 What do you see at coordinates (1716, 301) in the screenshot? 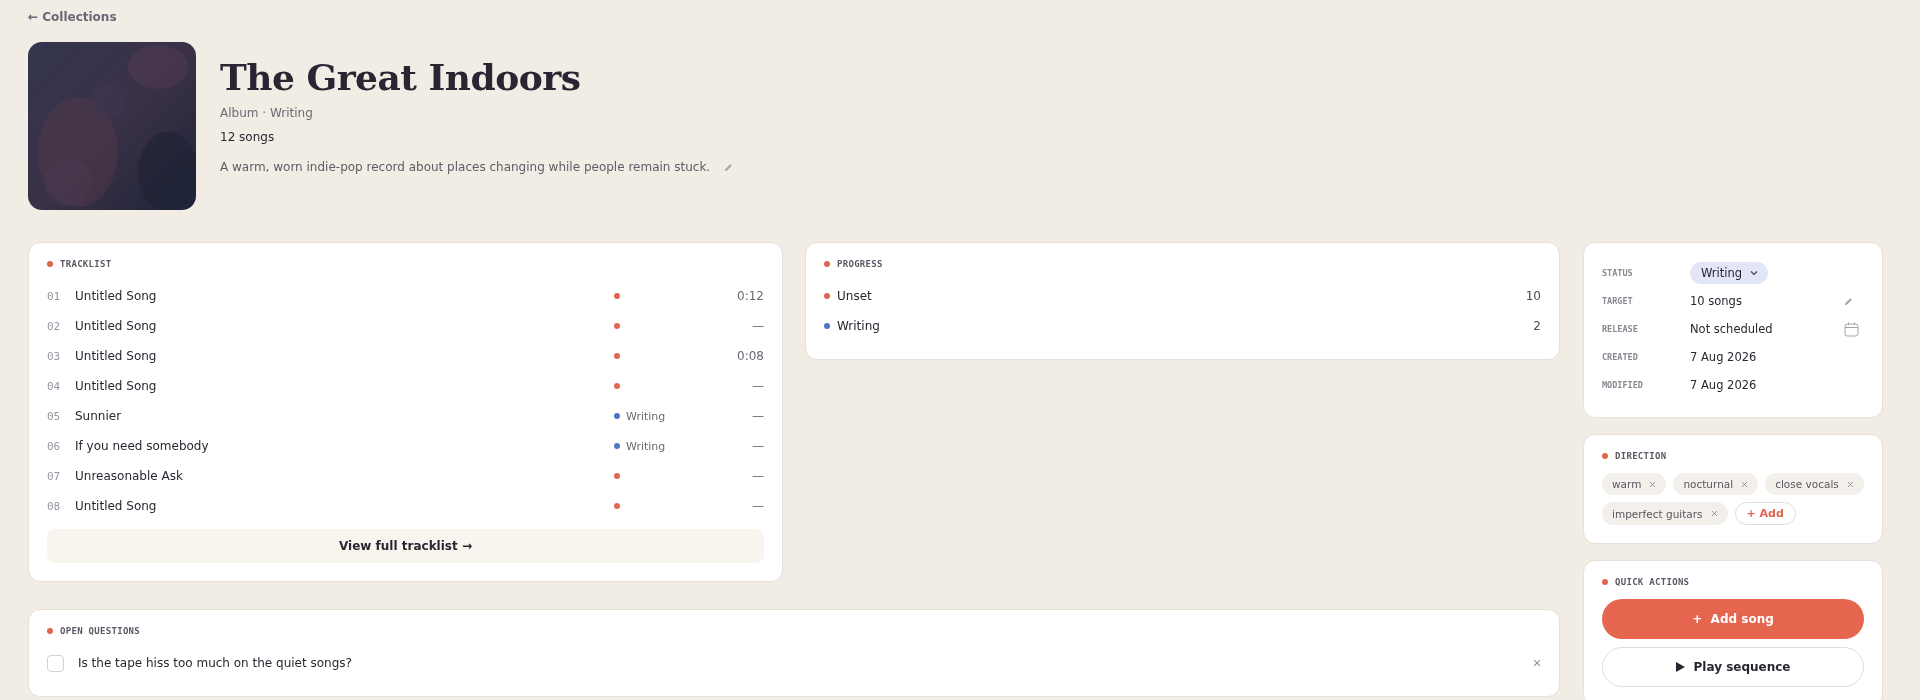
I see `detail-value: 10 songs` at bounding box center [1716, 301].